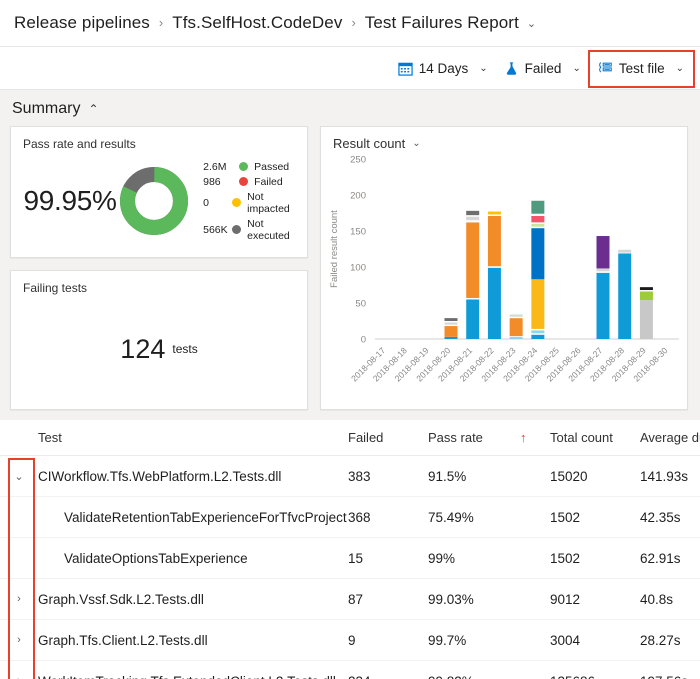  Describe the element at coordinates (156, 558) in the screenshot. I see `cell-test: ValidateOptionsTabExperience` at that location.